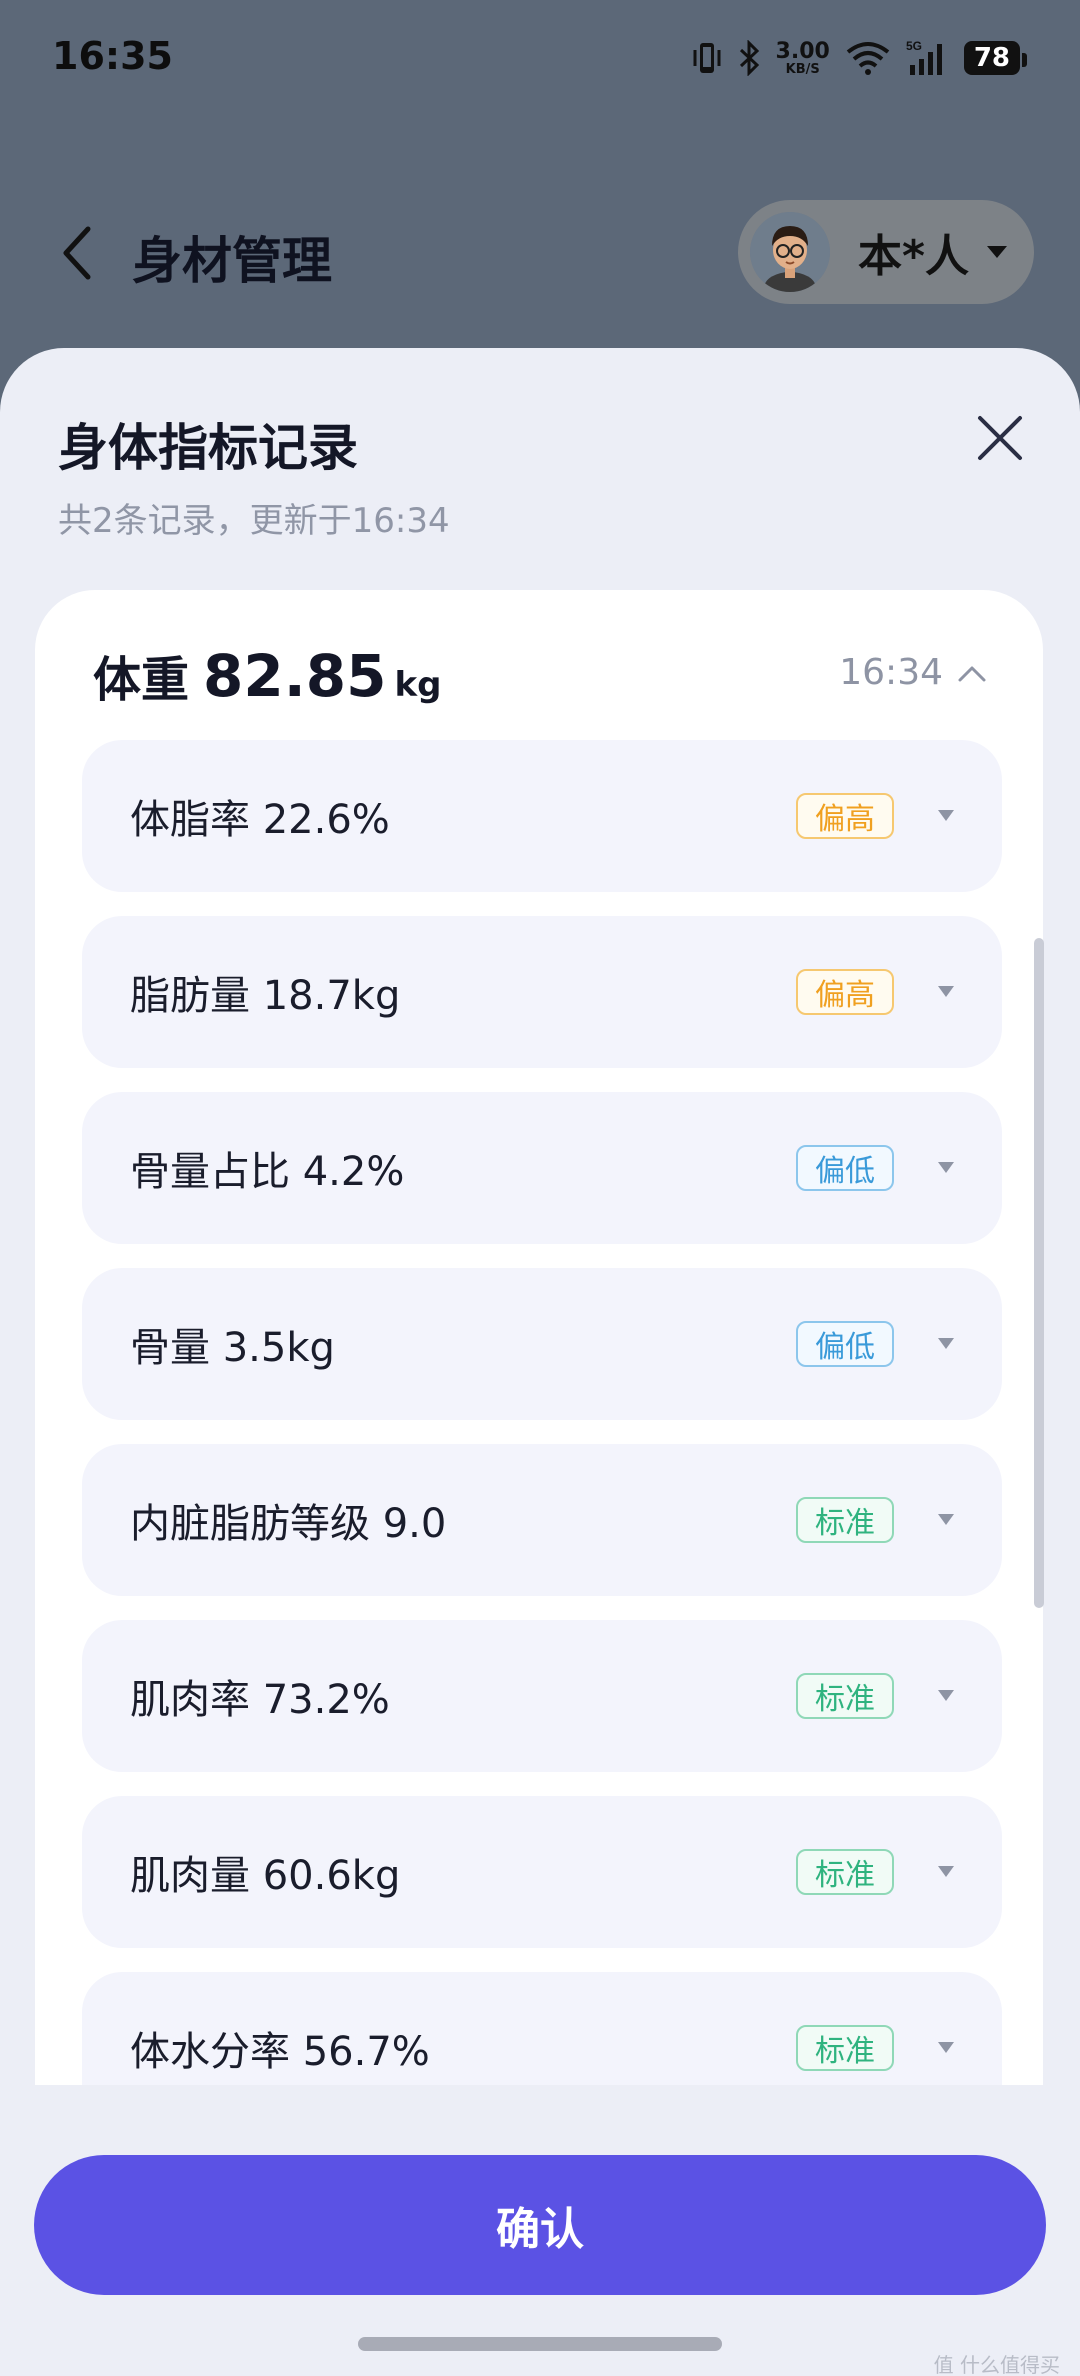 Image resolution: width=1080 pixels, height=2376 pixels. I want to click on metric-label: 肌肉量 60.6kg, so click(265, 1876).